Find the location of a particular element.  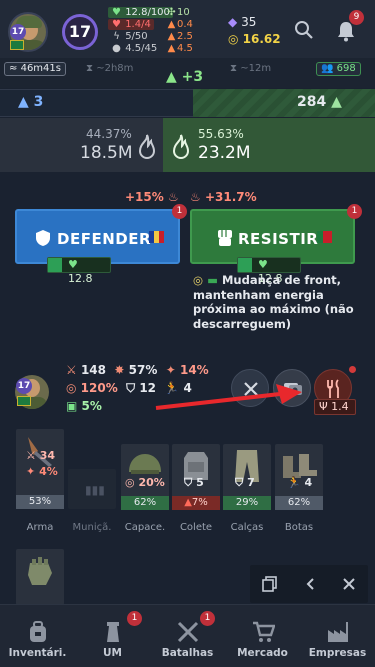

equip-gloves is located at coordinates (40, 577).